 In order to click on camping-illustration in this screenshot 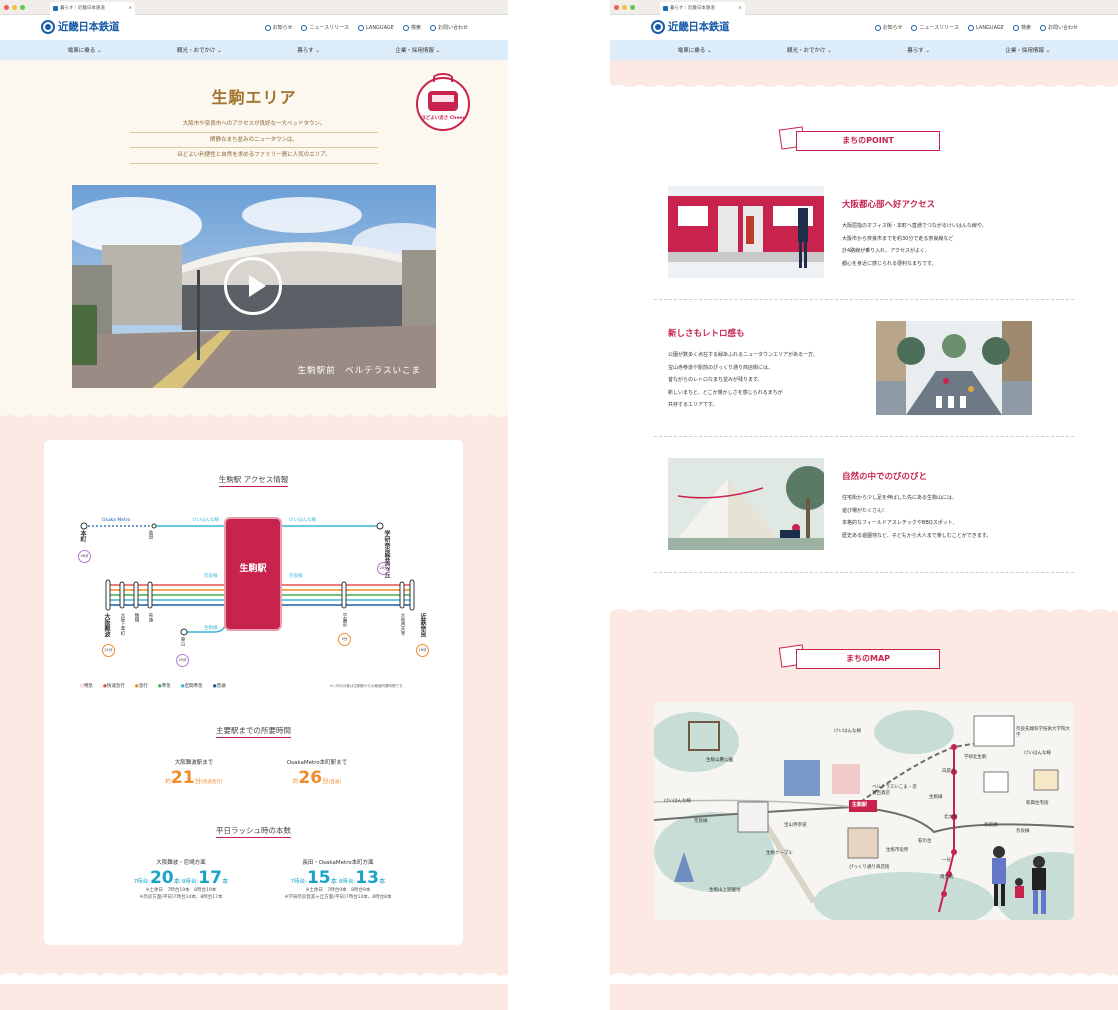, I will do `click(746, 504)`.